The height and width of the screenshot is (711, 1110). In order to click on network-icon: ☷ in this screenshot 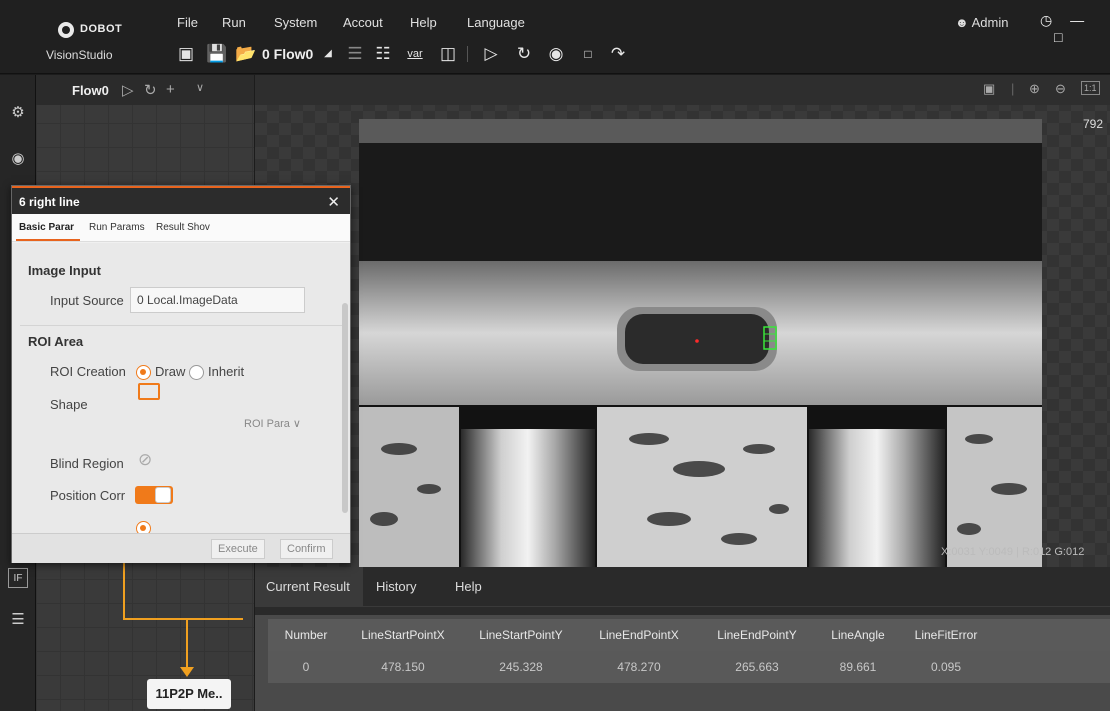, I will do `click(383, 54)`.